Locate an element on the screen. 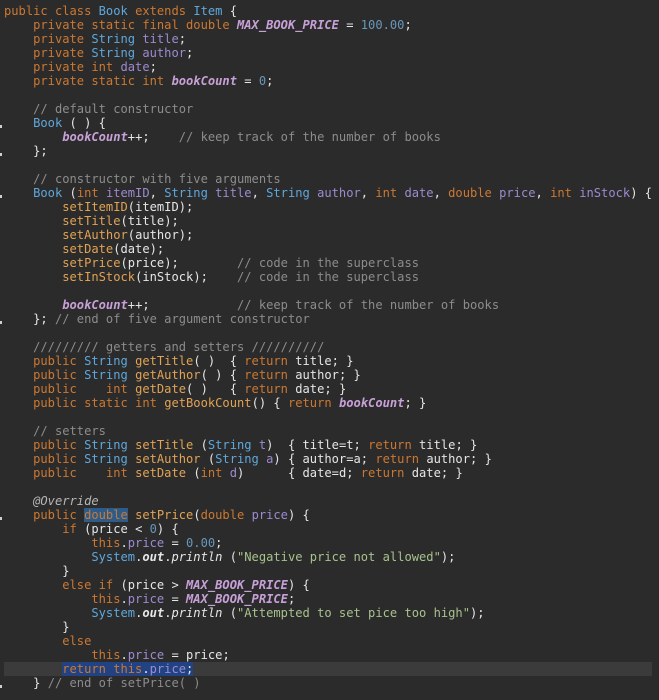 The height and width of the screenshot is (700, 659). code-line: public double setPrice(double price) { is located at coordinates (328, 515).